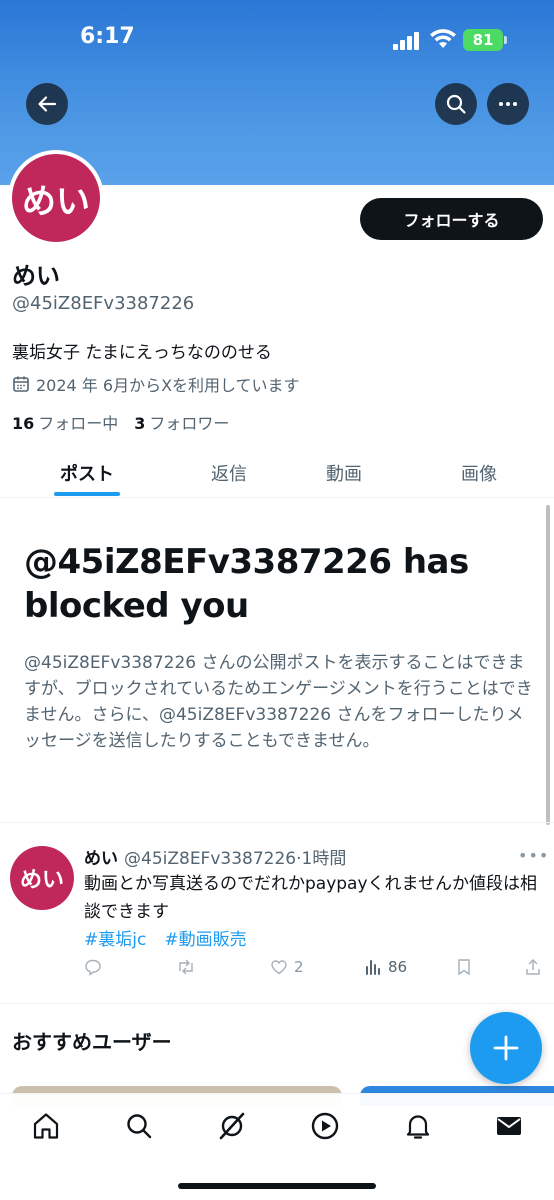  What do you see at coordinates (299, 967) in the screenshot?
I see `like-count: 2` at bounding box center [299, 967].